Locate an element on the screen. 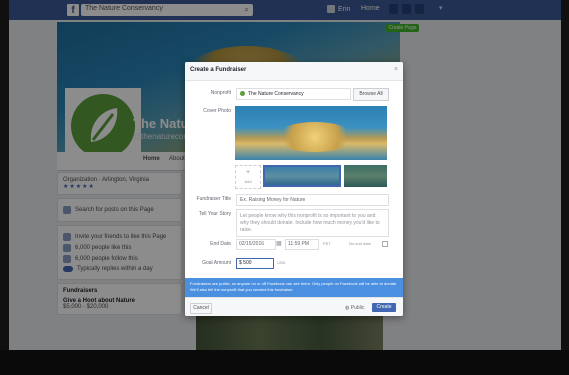 The width and height of the screenshot is (569, 375). browse-all-button: Browse All is located at coordinates (371, 94).